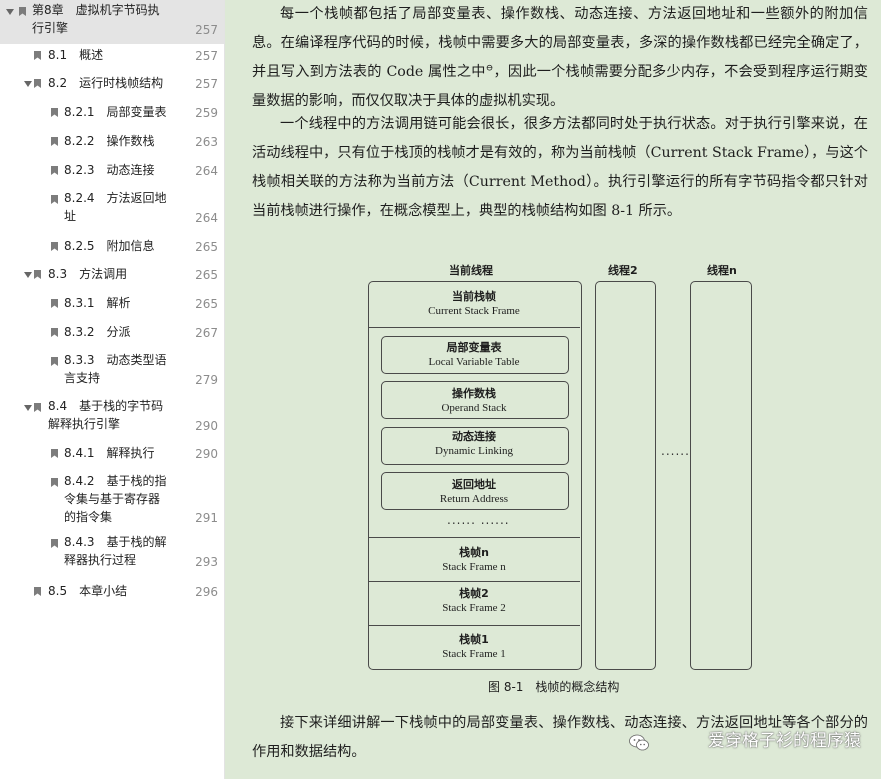 This screenshot has width=881, height=779. What do you see at coordinates (112, 58) in the screenshot?
I see `toc-item: 8.1 概述 257` at bounding box center [112, 58].